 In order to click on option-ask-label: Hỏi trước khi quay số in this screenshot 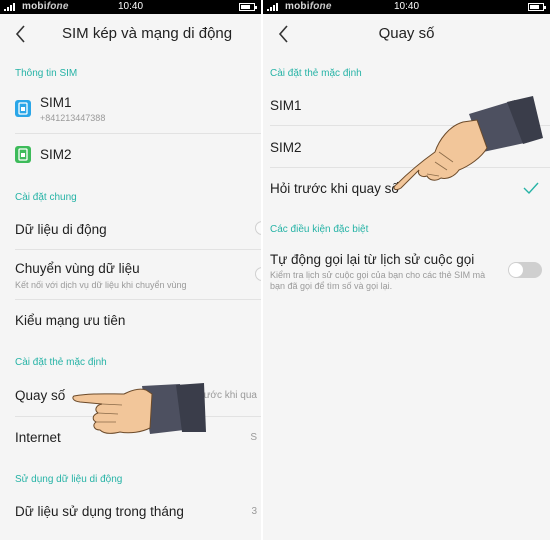, I will do `click(334, 188)`.